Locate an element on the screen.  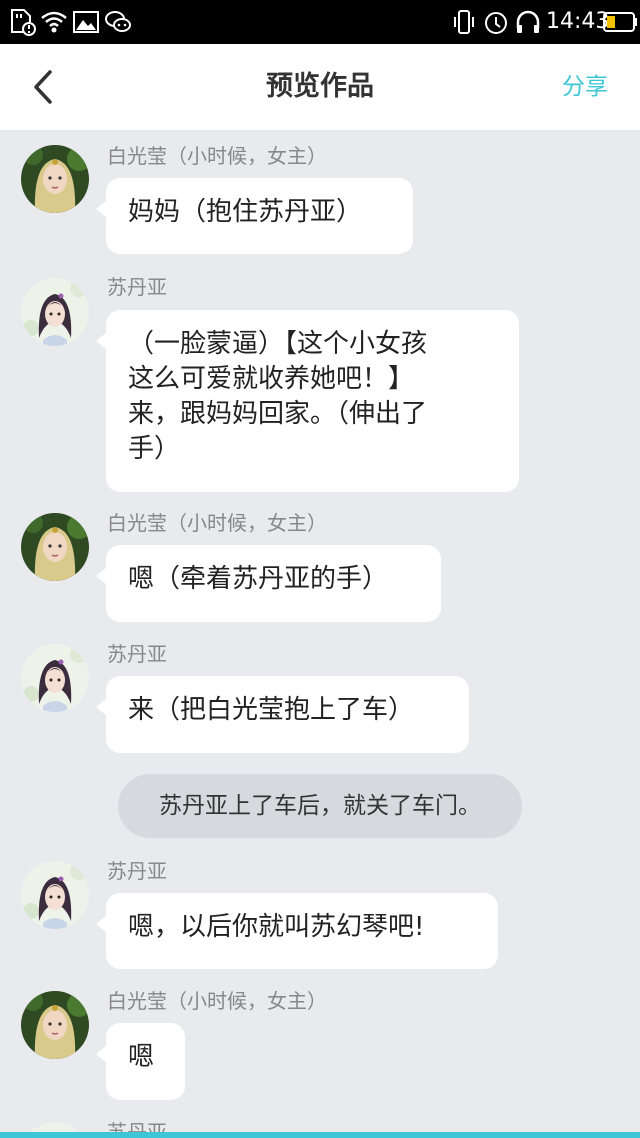
share-button: 分享 is located at coordinates (585, 87).